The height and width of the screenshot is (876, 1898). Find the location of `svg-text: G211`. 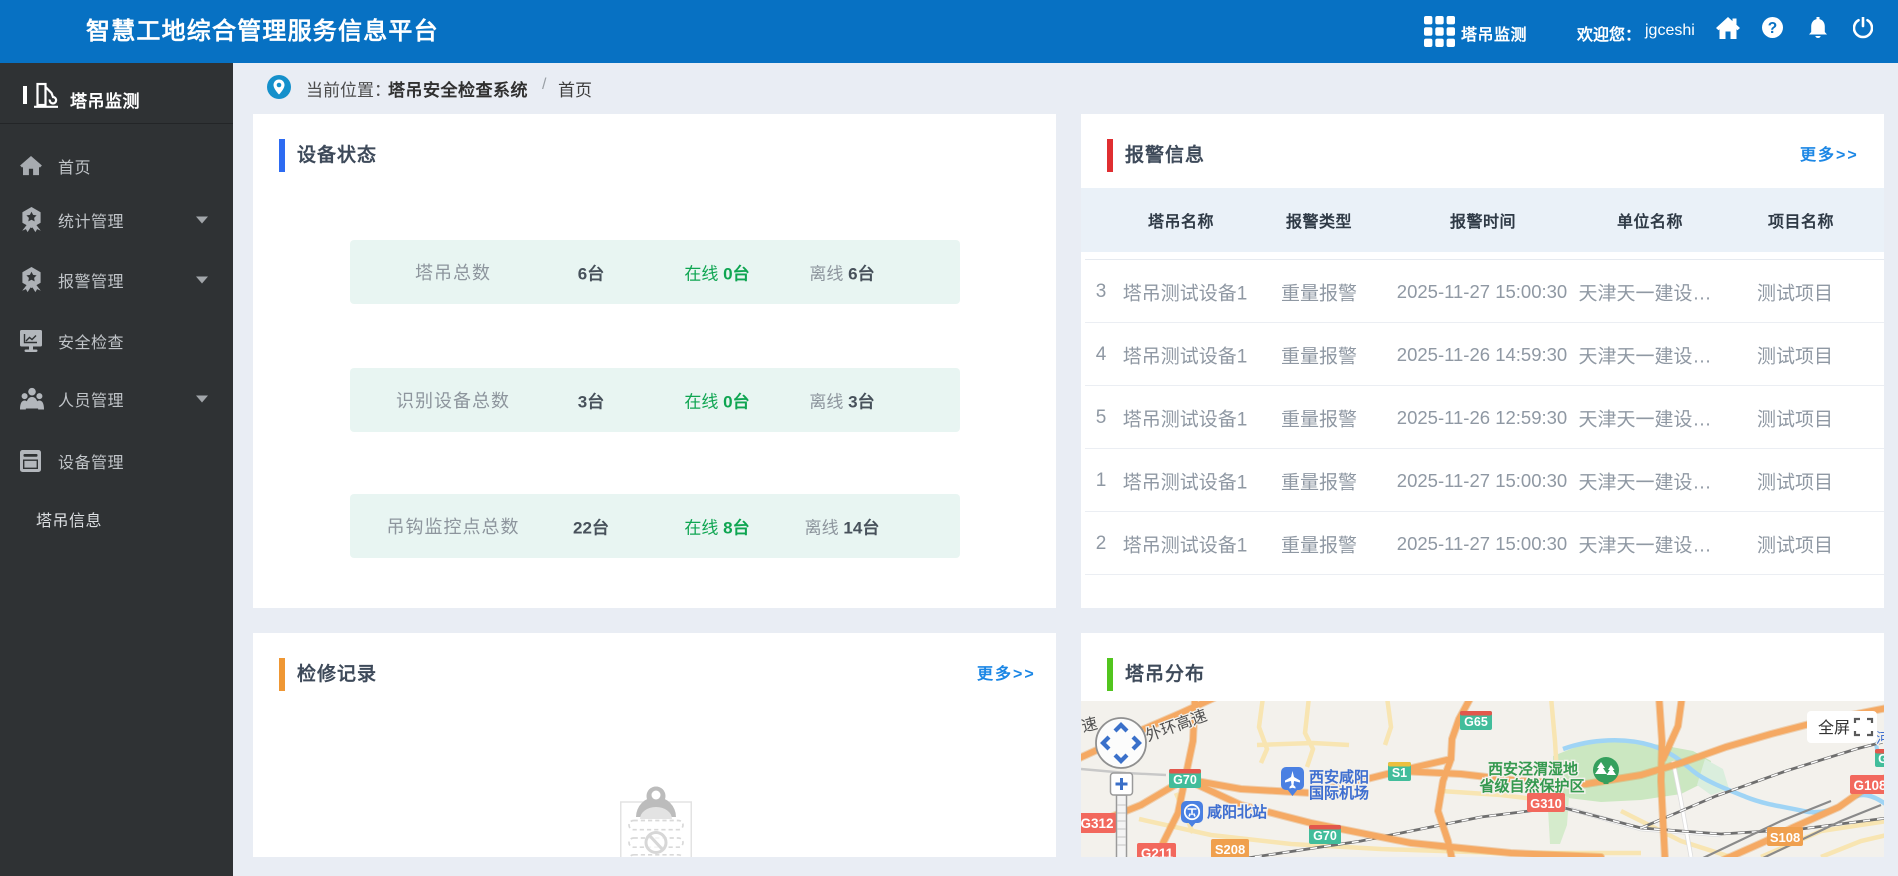

svg-text: G211 is located at coordinates (1157, 851).